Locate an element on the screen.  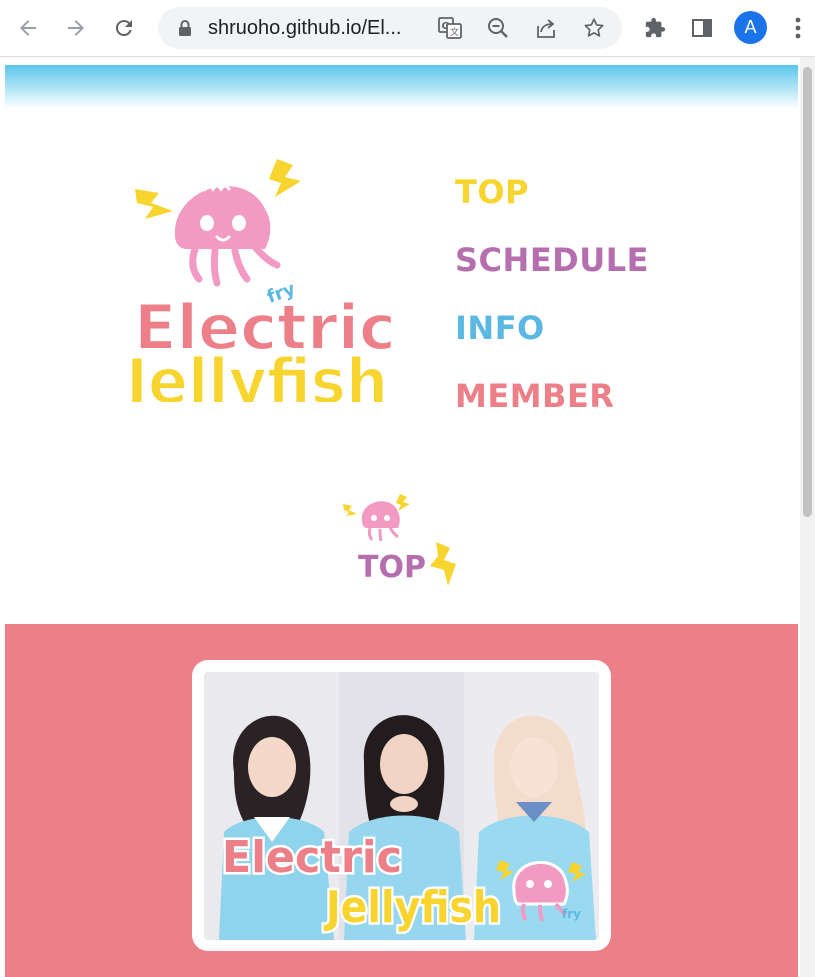
address-bar: shruoho.github.io/El... G文 is located at coordinates (390, 28).